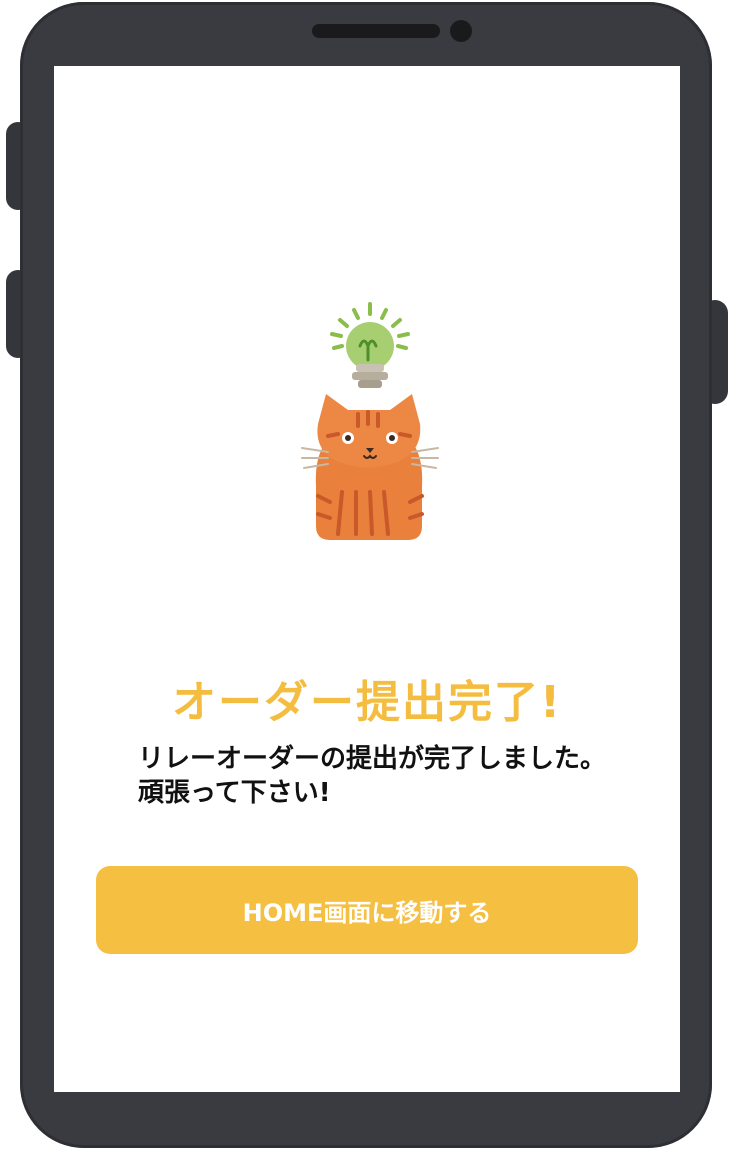  I want to click on cat-icon, so click(370, 467).